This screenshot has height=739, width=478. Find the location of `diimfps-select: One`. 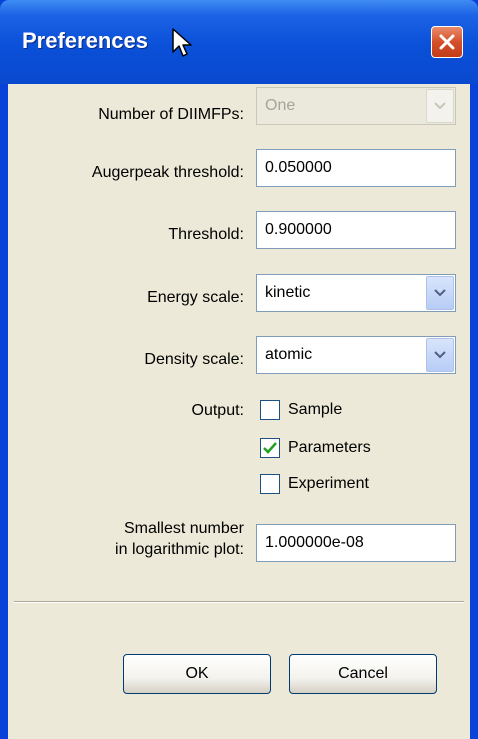

diimfps-select: One is located at coordinates (356, 106).